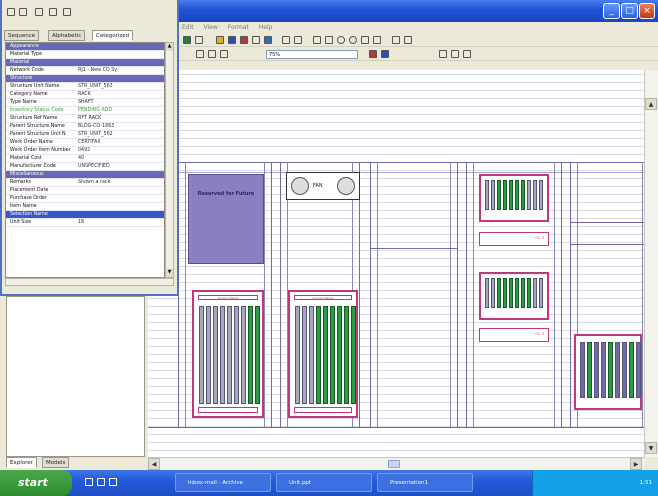 This screenshot has height=496, width=658. Describe the element at coordinates (113, 35) in the screenshot. I see `tab-categorized: Categorized` at that location.